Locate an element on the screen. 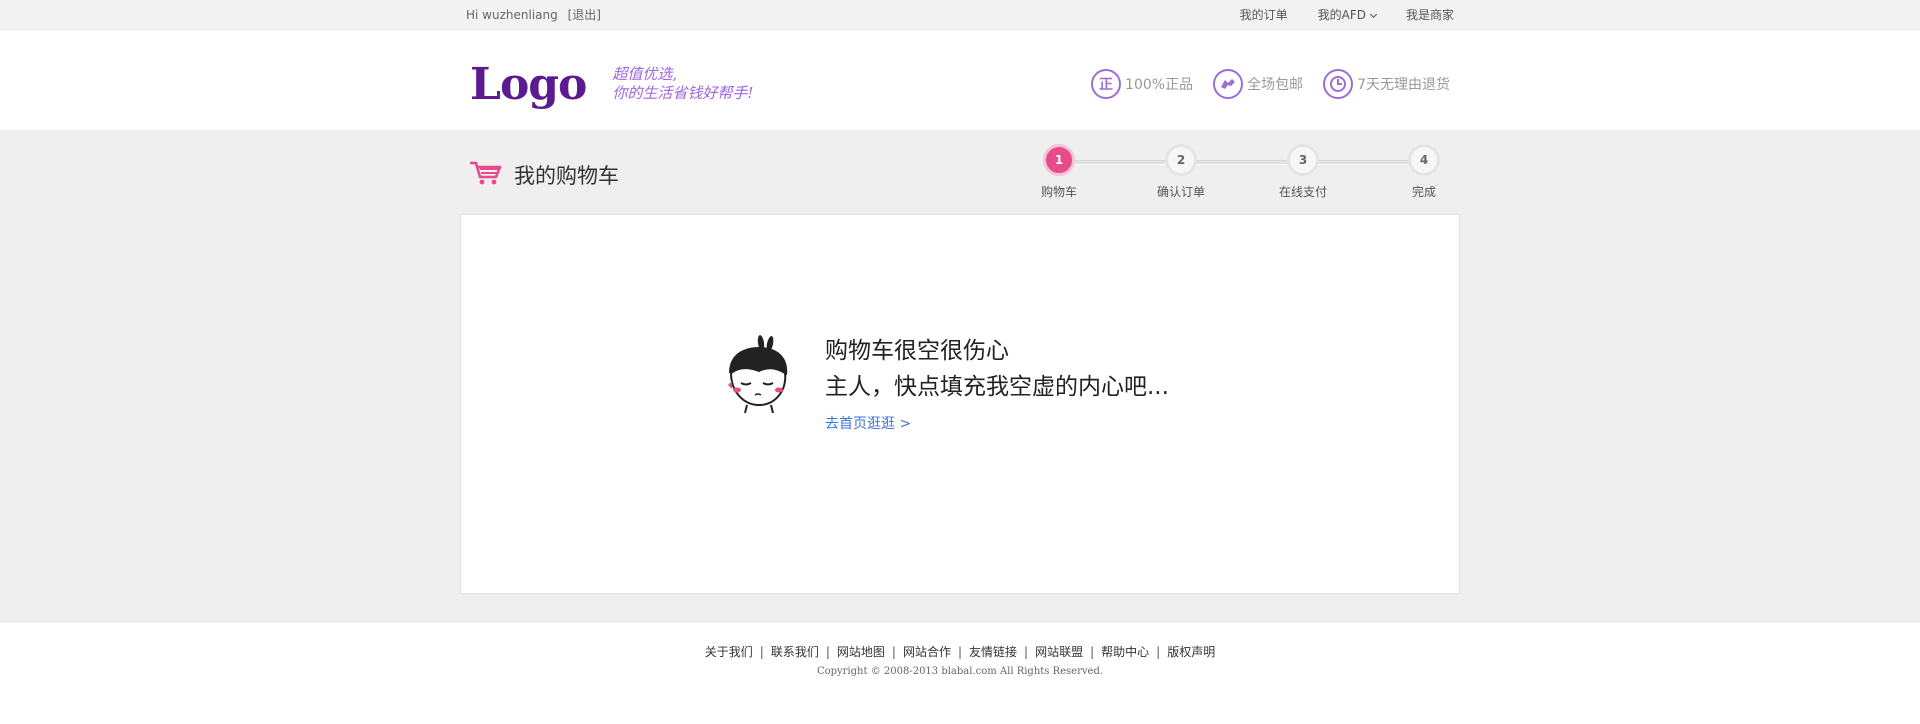  greeting-text: Hi wuzhenliang is located at coordinates (512, 15).